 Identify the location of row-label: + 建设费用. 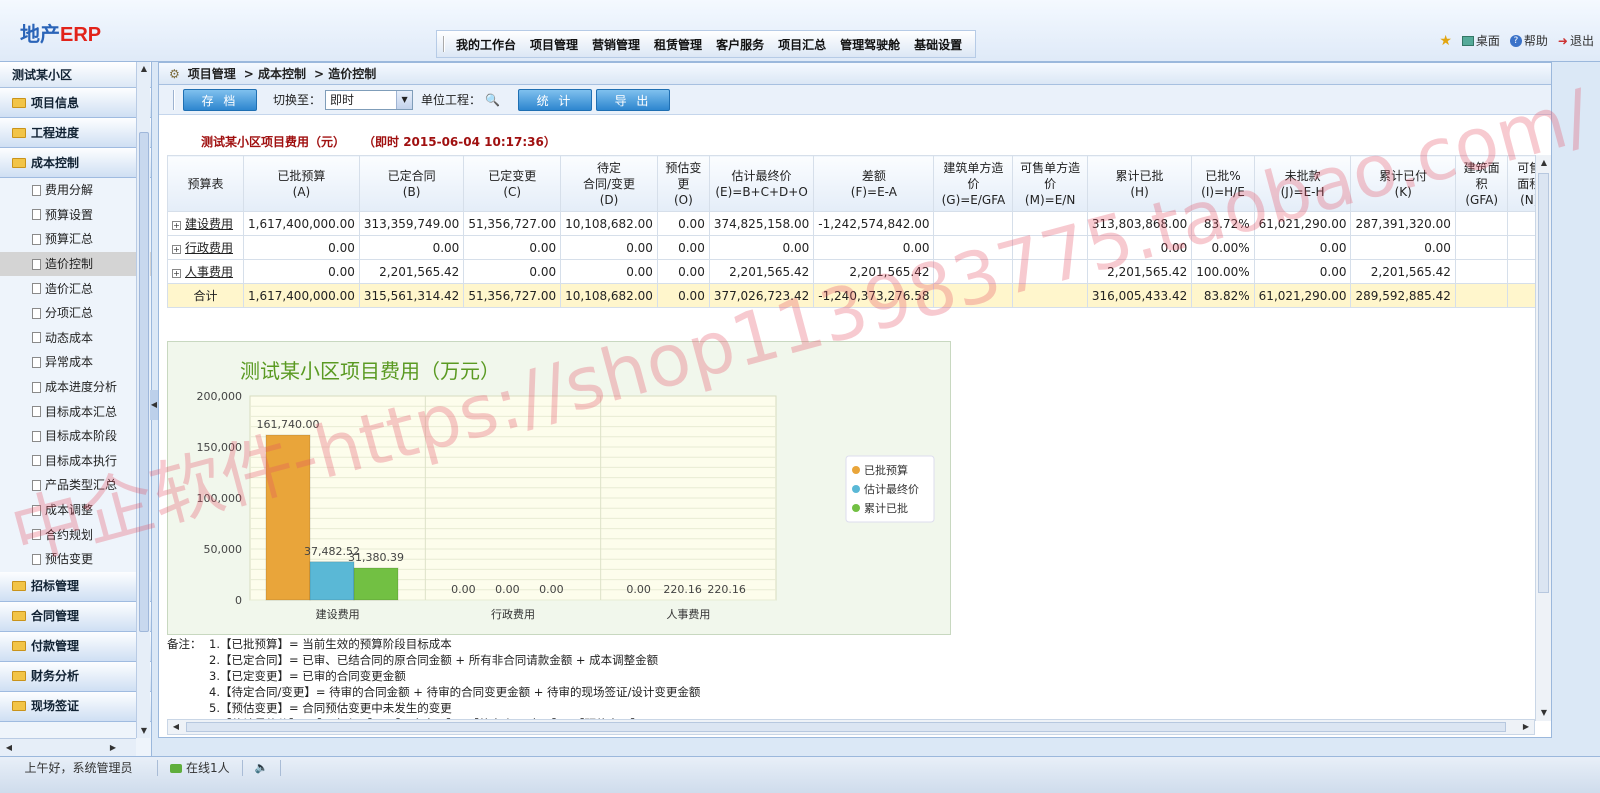
(205, 223).